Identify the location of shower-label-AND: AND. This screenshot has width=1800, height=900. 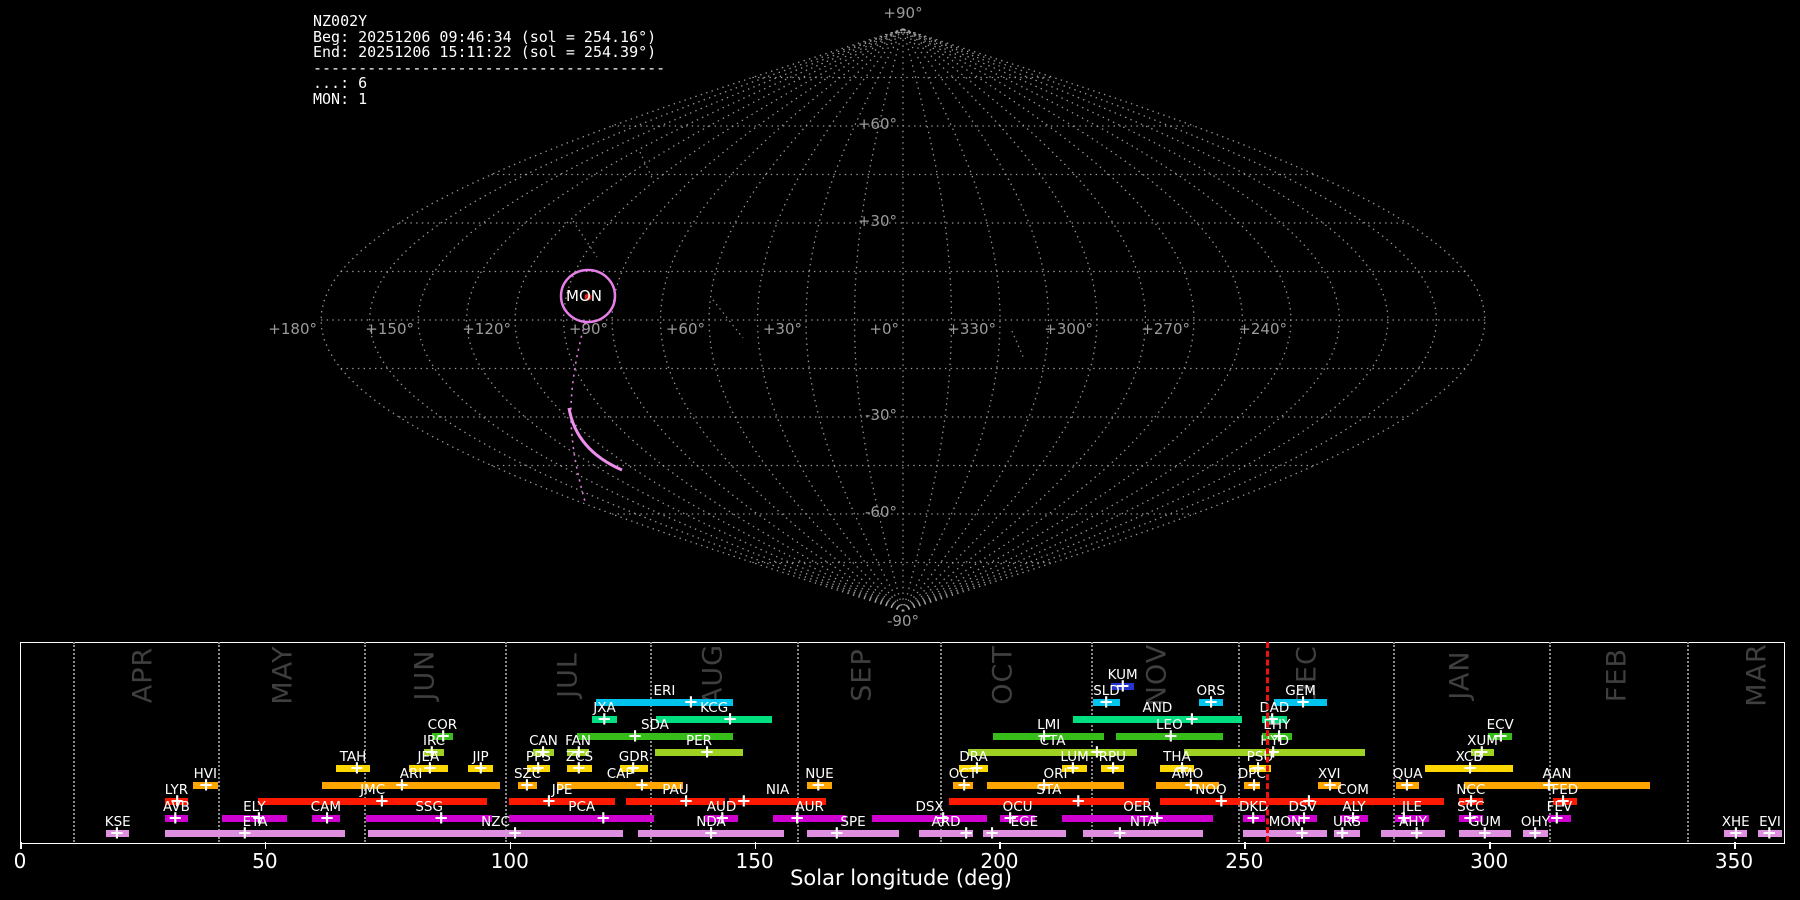
(1157, 708).